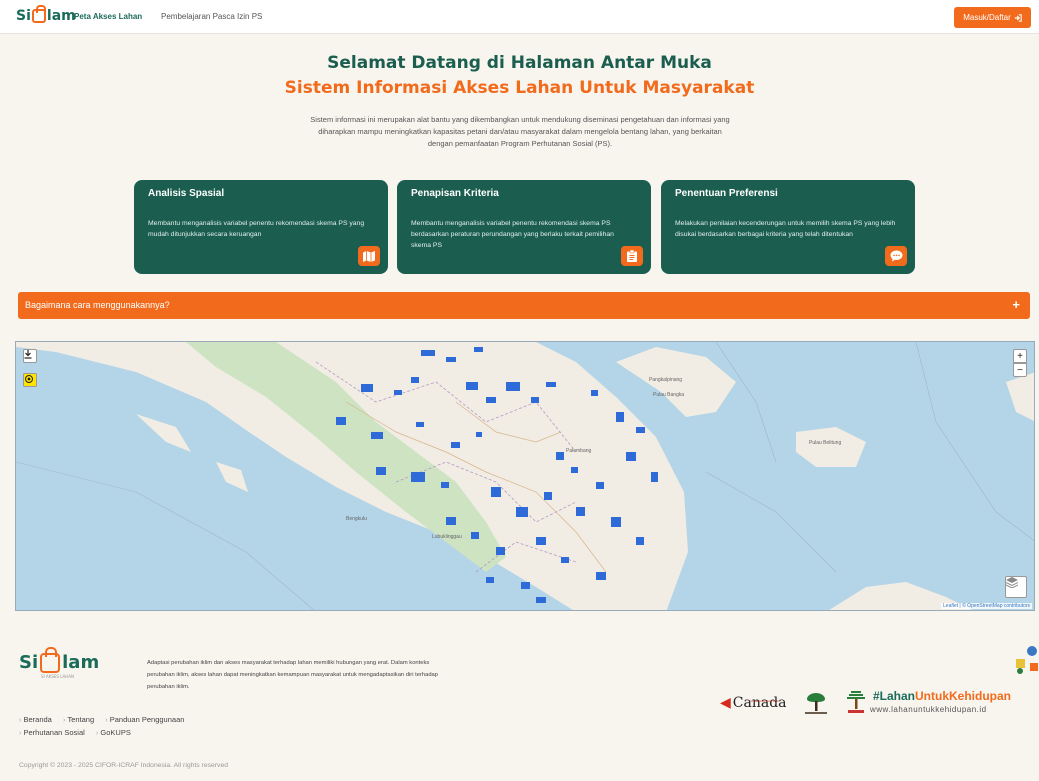  What do you see at coordinates (932, 696) in the screenshot?
I see `hashtag-part: Untuk` at bounding box center [932, 696].